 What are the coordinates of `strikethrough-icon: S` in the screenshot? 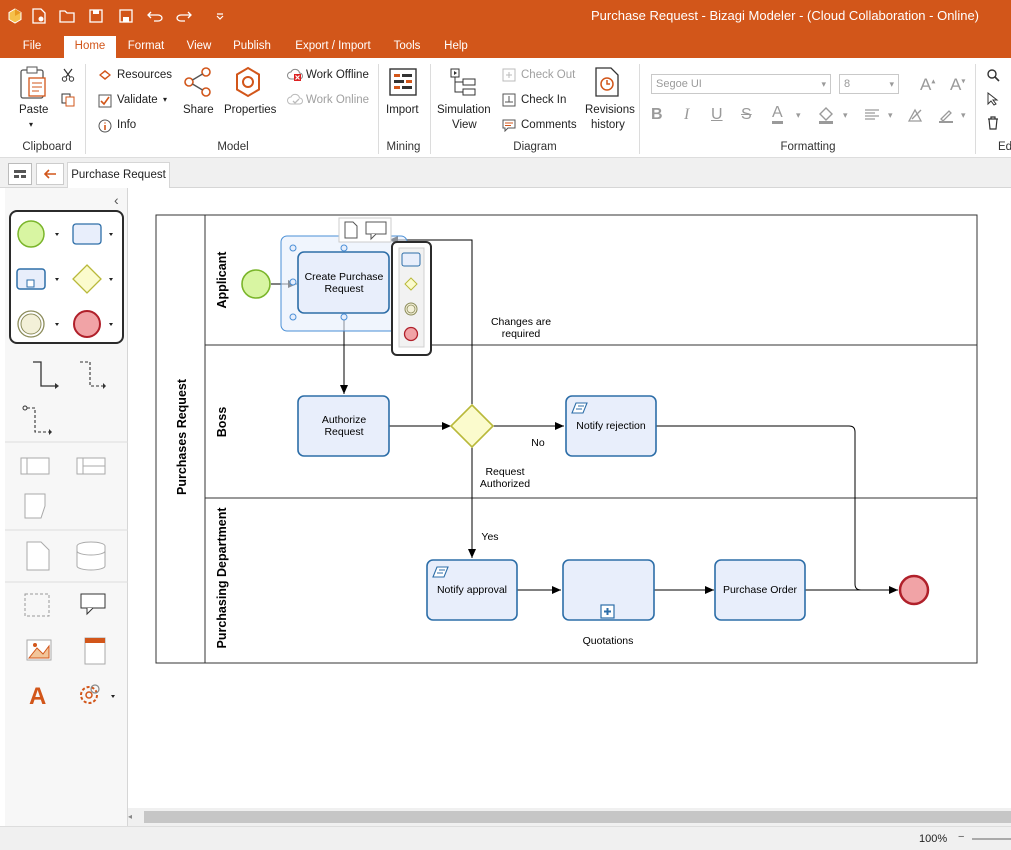 It's located at (746, 115).